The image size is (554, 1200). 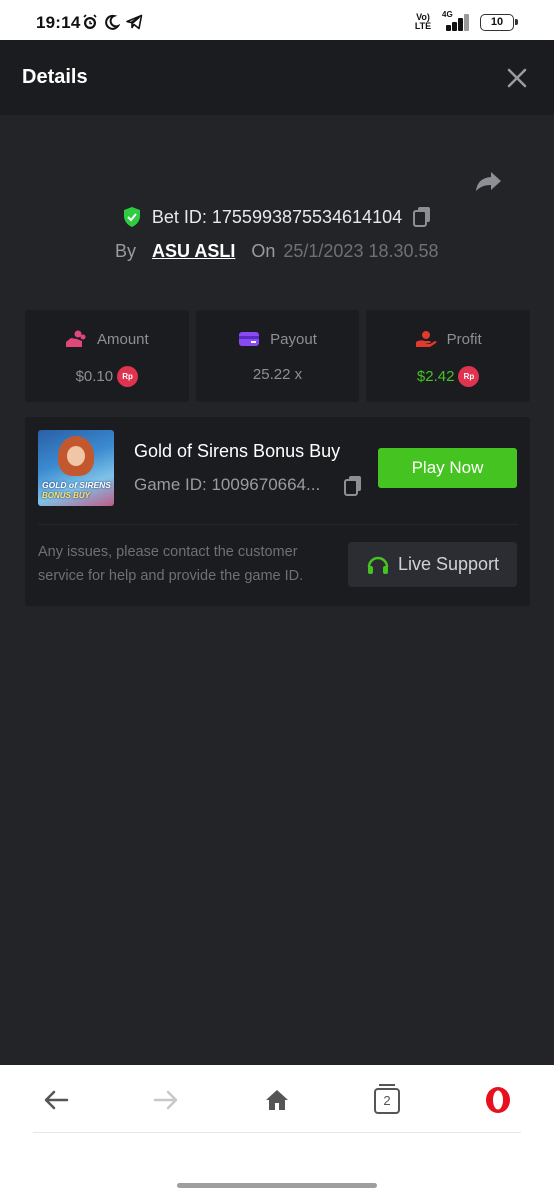 What do you see at coordinates (237, 451) in the screenshot?
I see `game-title: Gold of Sirens Bonus Buy` at bounding box center [237, 451].